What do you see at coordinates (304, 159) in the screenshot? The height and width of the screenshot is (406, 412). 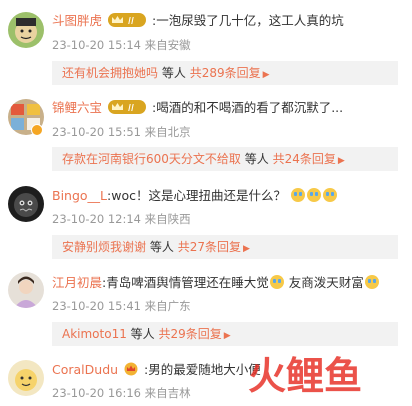 I see `reply-total: 共24条回复` at bounding box center [304, 159].